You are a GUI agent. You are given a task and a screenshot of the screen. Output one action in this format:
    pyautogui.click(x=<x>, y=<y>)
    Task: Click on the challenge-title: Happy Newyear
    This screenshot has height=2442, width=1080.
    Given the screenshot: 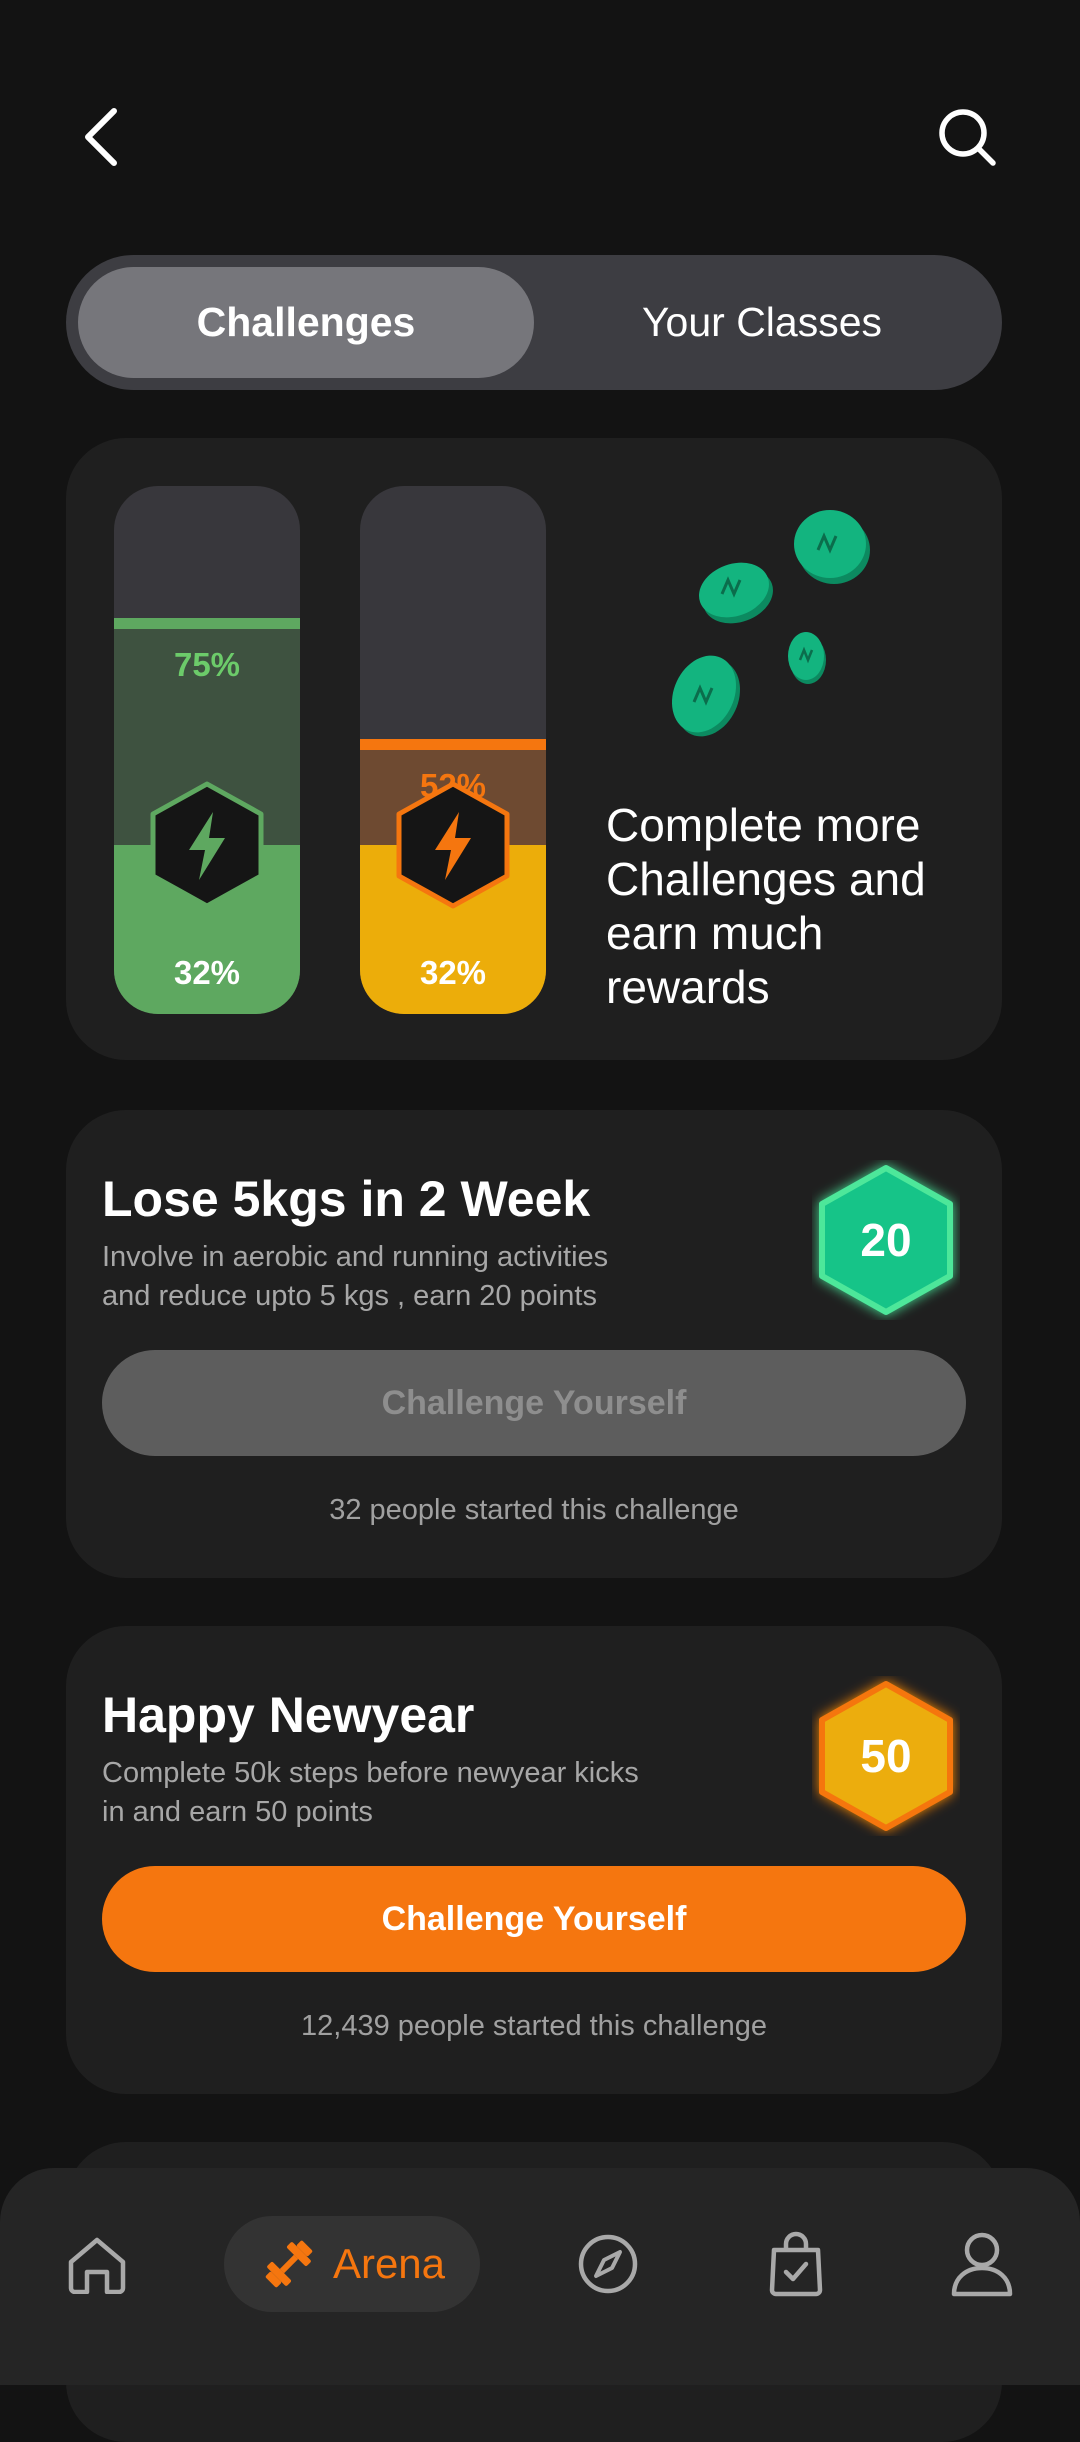 What is the action you would take?
    pyautogui.click(x=288, y=1715)
    